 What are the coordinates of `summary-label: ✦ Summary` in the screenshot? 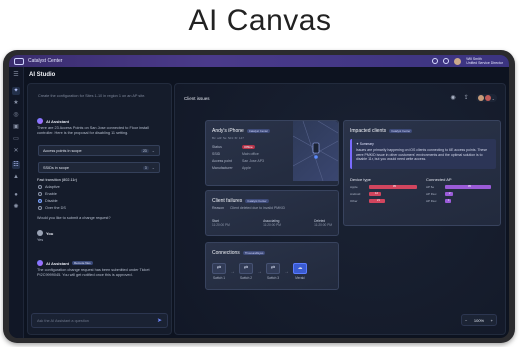 It's located at (365, 144).